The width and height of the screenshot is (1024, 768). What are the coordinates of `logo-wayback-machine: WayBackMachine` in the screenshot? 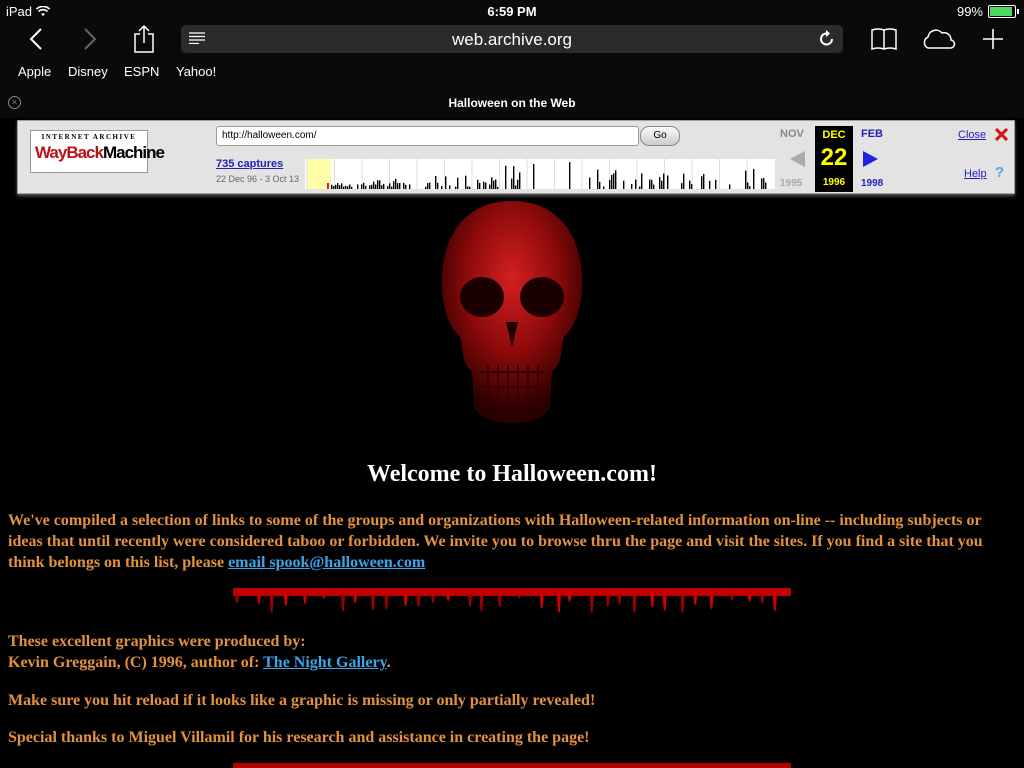 It's located at (100, 152).